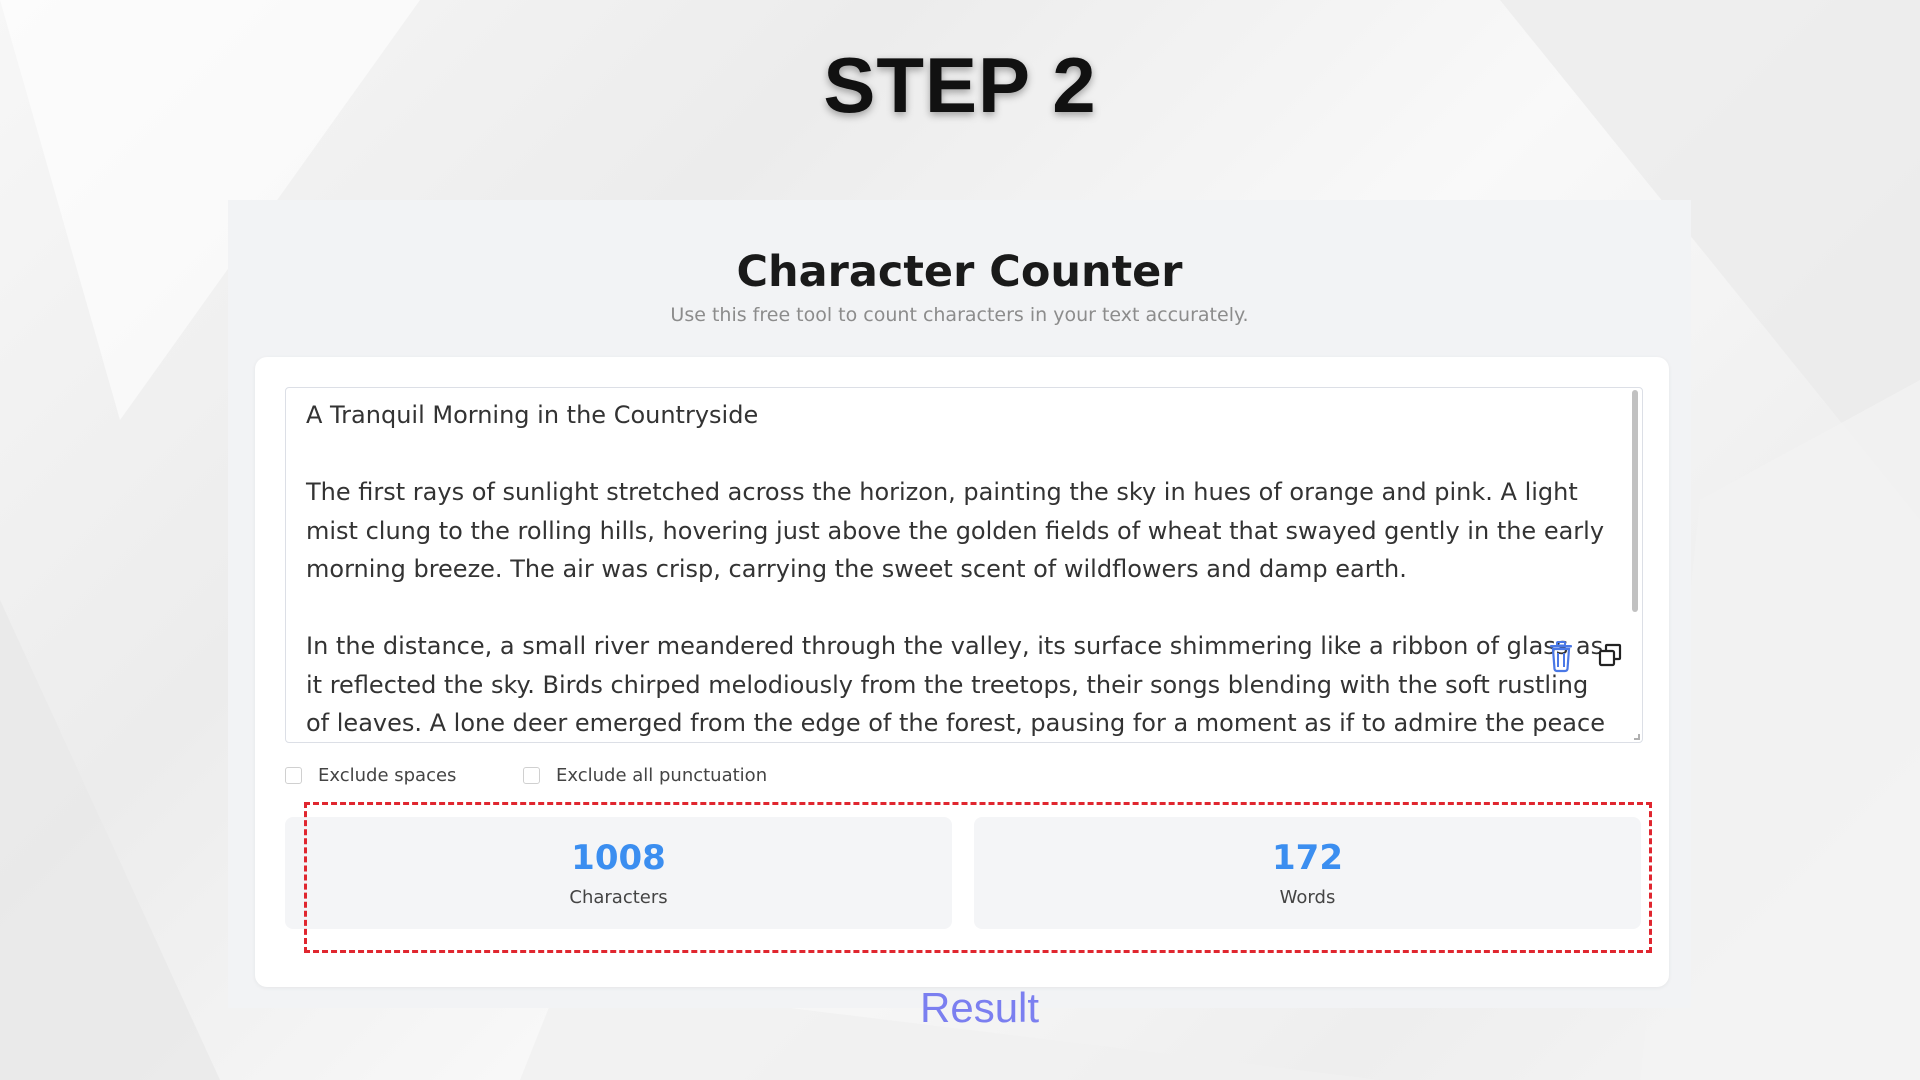 The image size is (1920, 1080). I want to click on step-title: STEP 2, so click(960, 85).